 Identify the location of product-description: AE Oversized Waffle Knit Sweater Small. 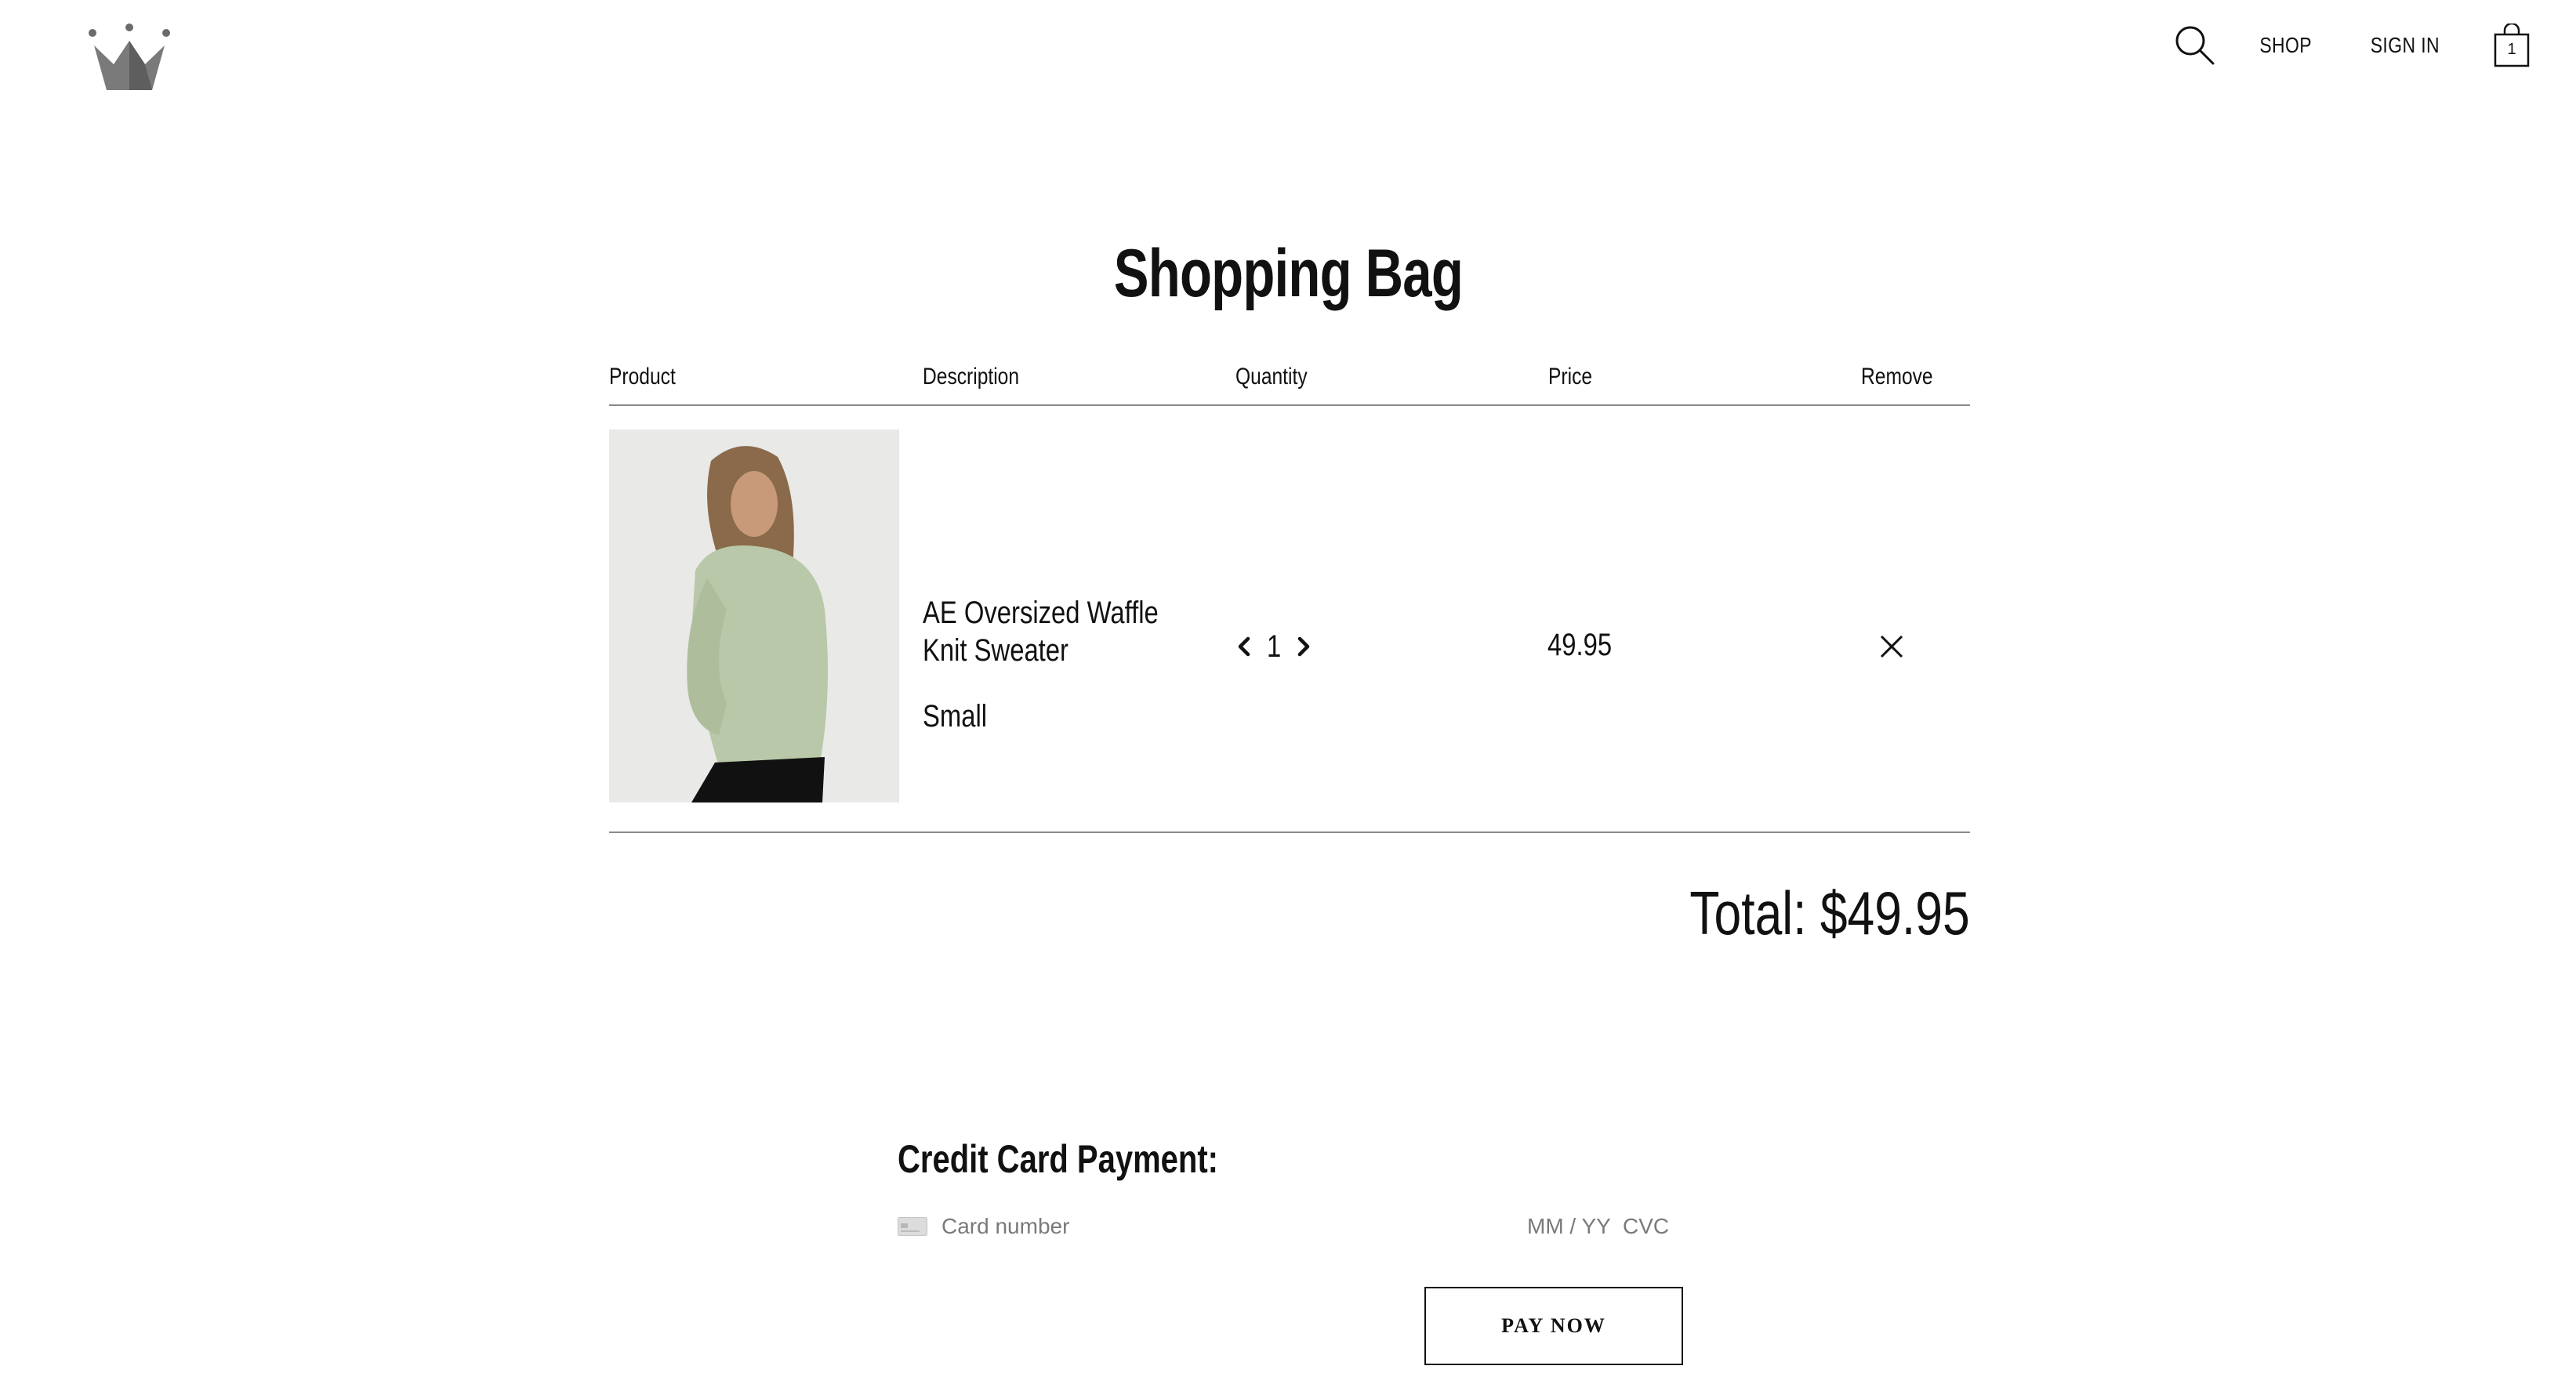
(1072, 664).